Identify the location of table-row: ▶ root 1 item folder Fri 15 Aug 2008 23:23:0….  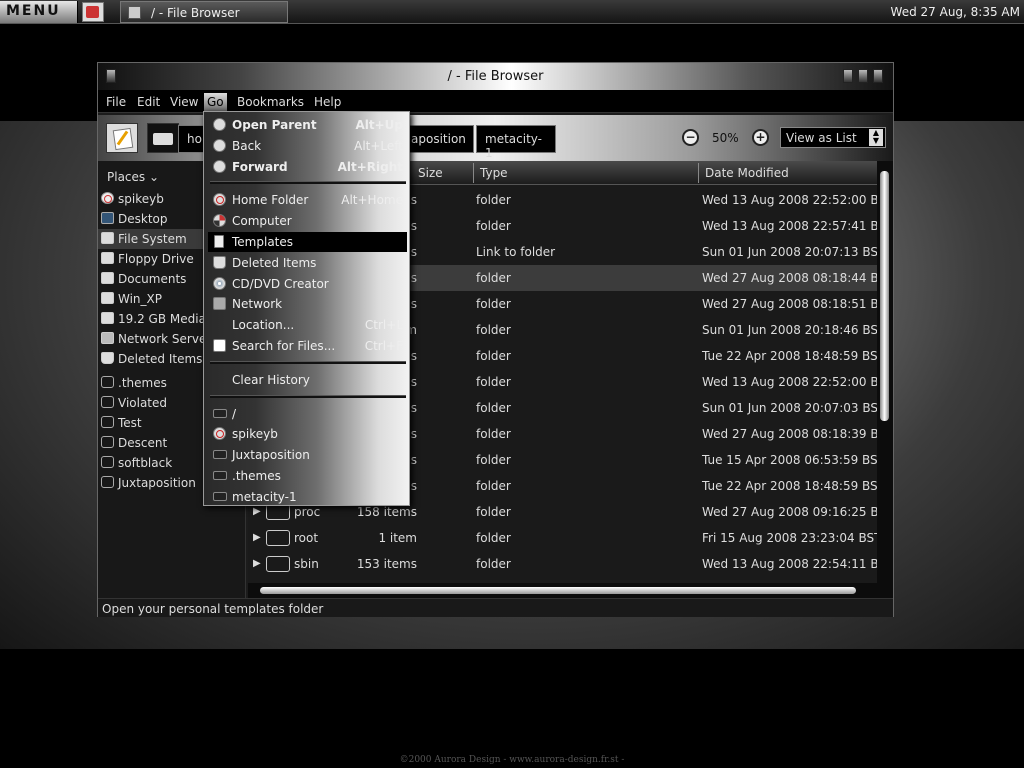
(562, 538).